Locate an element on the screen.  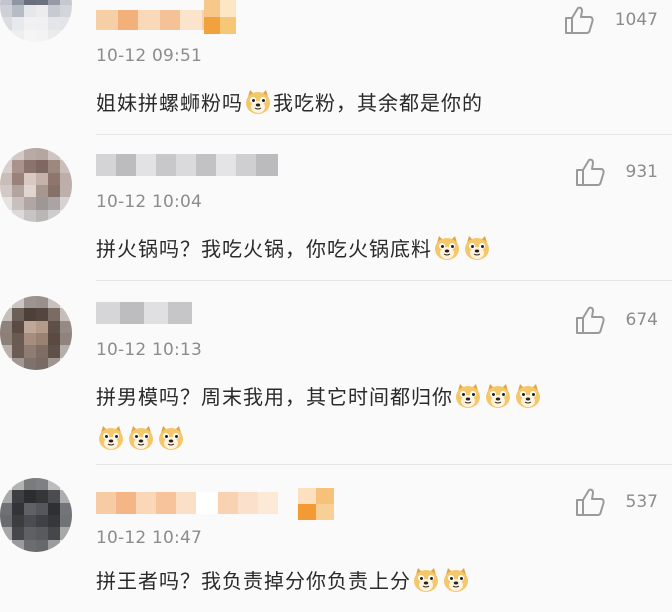
like-button: 931 is located at coordinates (616, 172).